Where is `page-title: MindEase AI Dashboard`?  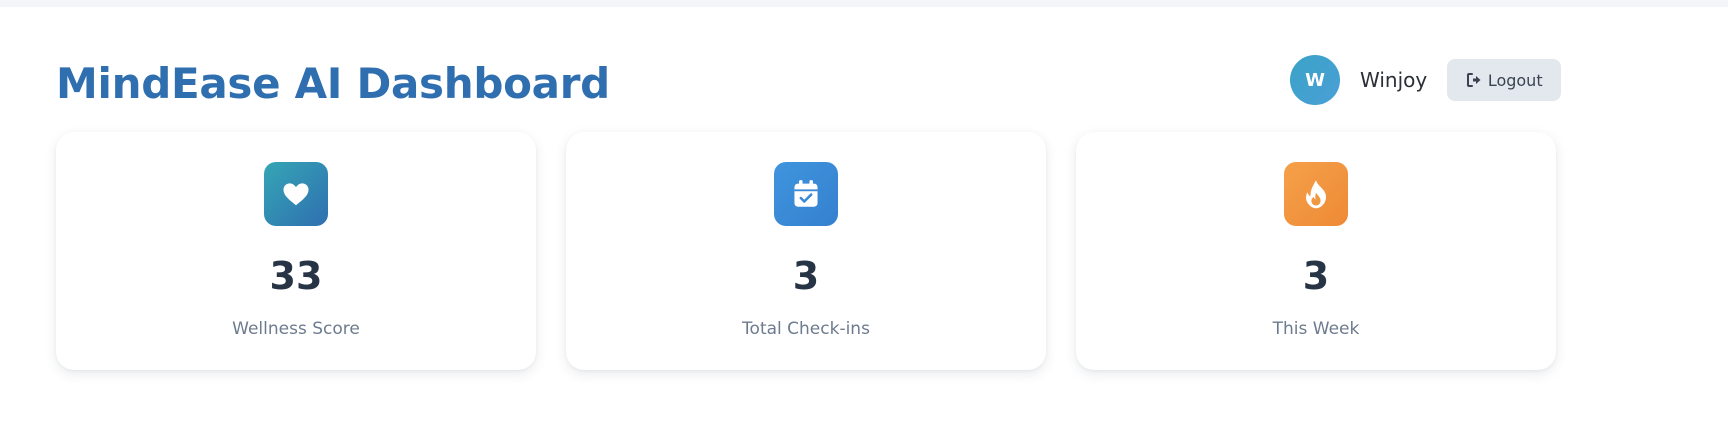
page-title: MindEase AI Dashboard is located at coordinates (333, 83).